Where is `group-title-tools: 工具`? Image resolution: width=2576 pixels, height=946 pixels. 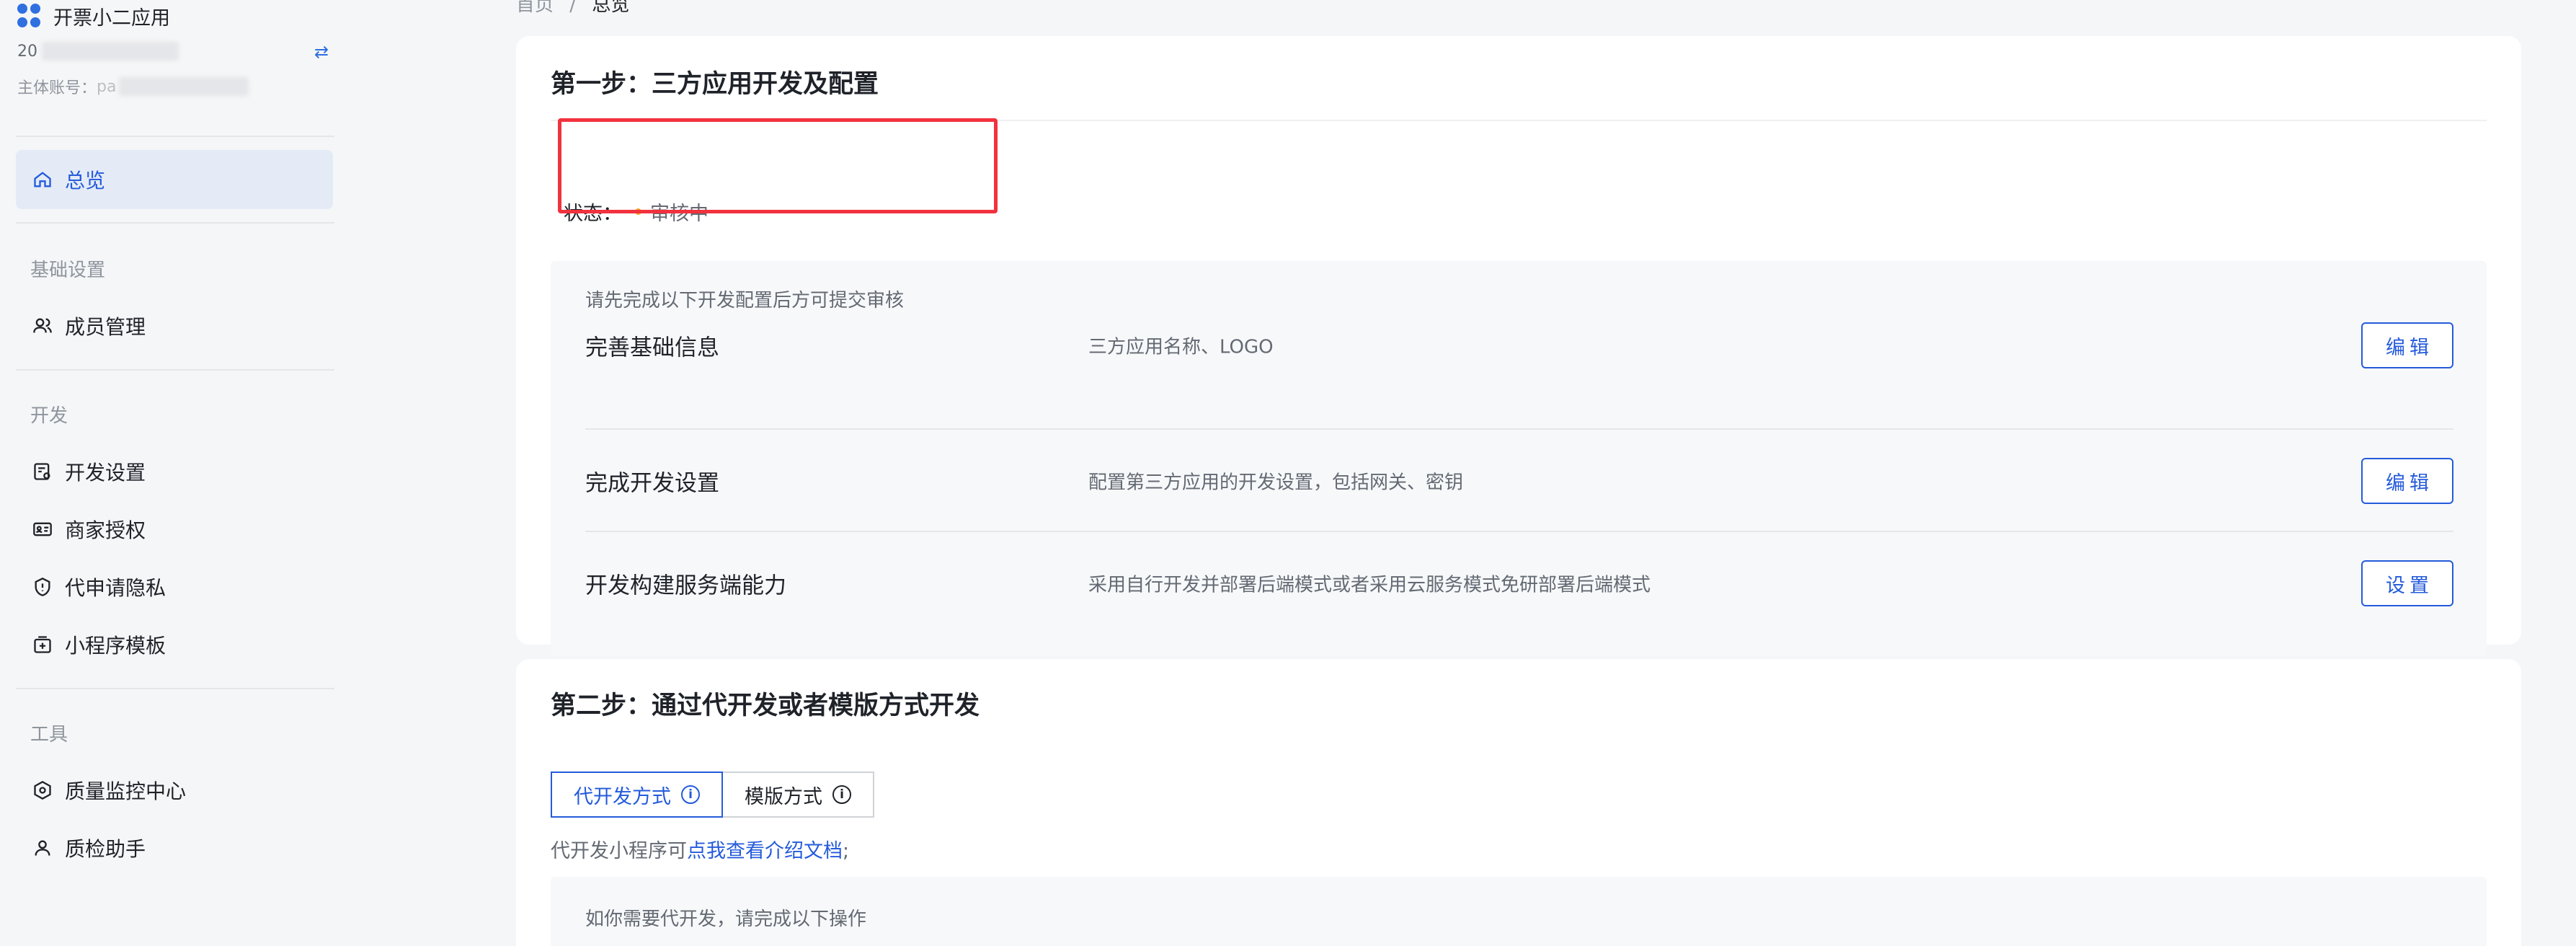 group-title-tools: 工具 is located at coordinates (49, 735).